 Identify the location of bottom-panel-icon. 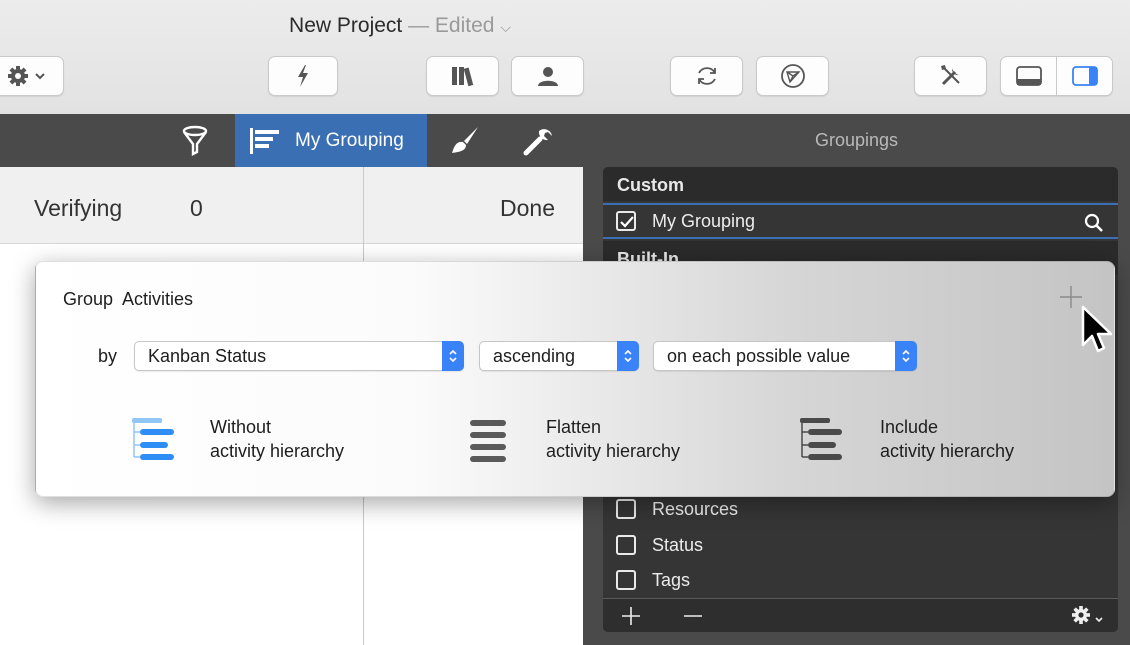
(1028, 76).